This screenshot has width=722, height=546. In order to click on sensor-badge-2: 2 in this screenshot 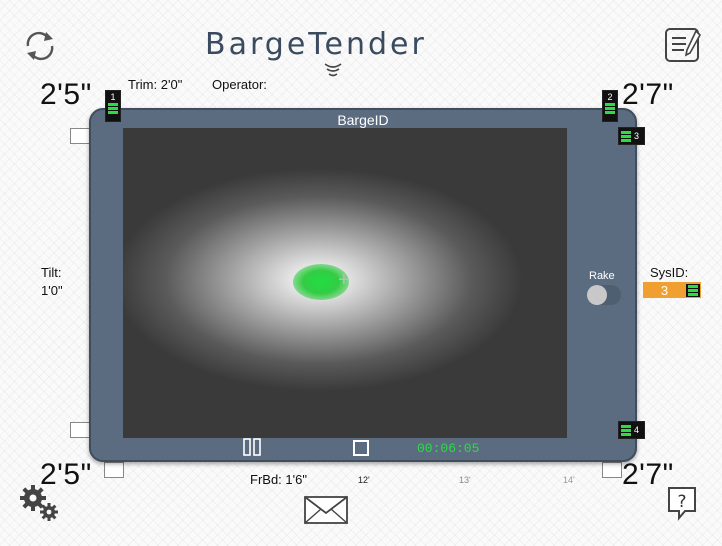, I will do `click(610, 106)`.